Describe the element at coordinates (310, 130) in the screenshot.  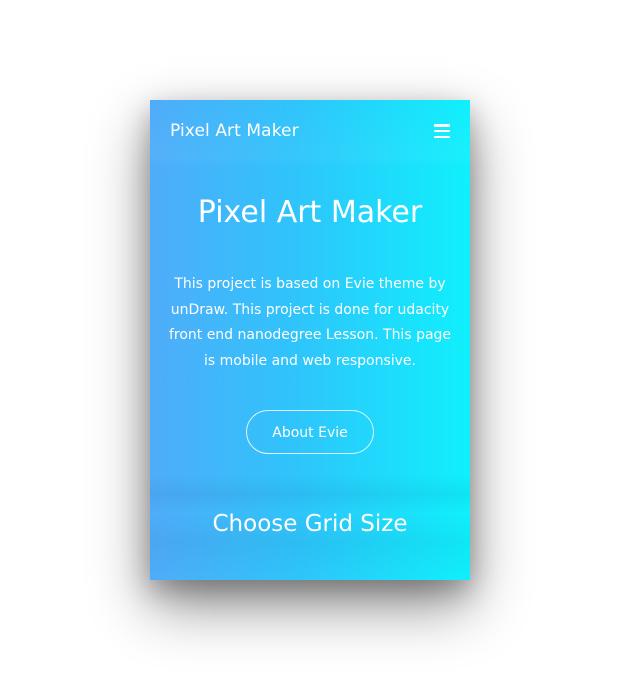
I see `navbar: Pixel Art Maker` at that location.